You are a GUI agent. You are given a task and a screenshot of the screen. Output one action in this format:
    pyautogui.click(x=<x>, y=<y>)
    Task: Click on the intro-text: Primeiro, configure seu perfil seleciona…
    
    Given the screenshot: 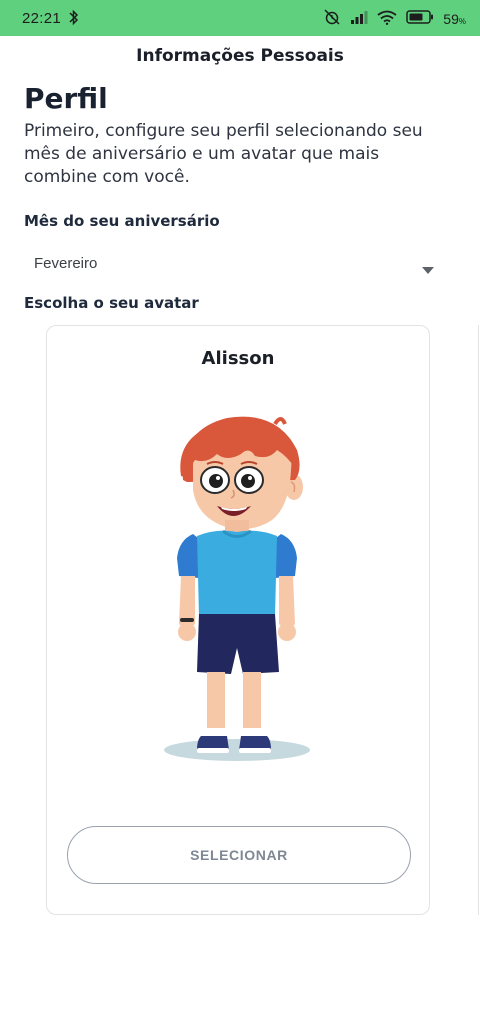 What is the action you would take?
    pyautogui.click(x=223, y=154)
    